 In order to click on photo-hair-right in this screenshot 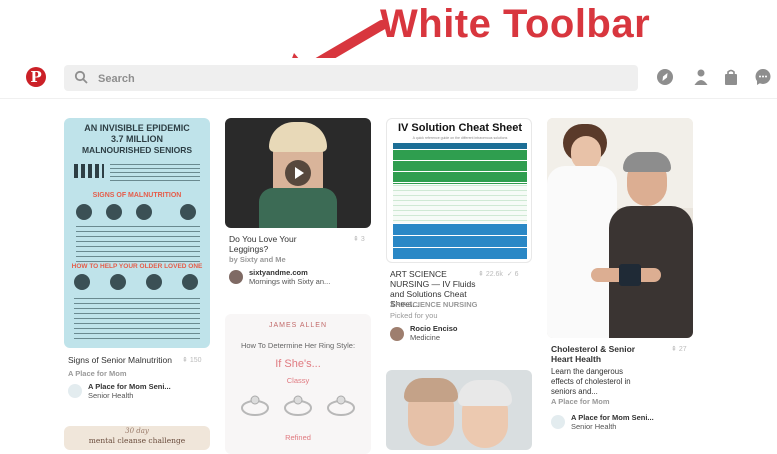, I will do `click(485, 393)`.